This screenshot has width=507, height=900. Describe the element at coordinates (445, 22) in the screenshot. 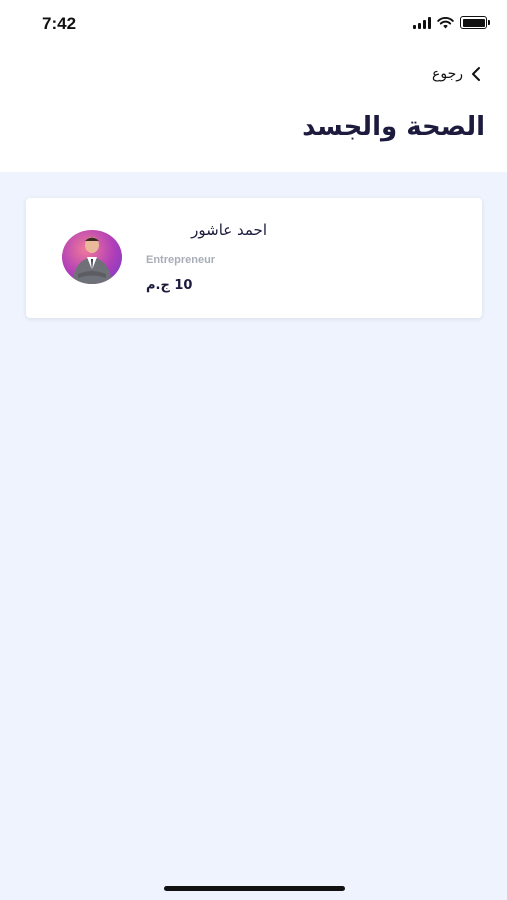

I see `wifi-icon` at that location.